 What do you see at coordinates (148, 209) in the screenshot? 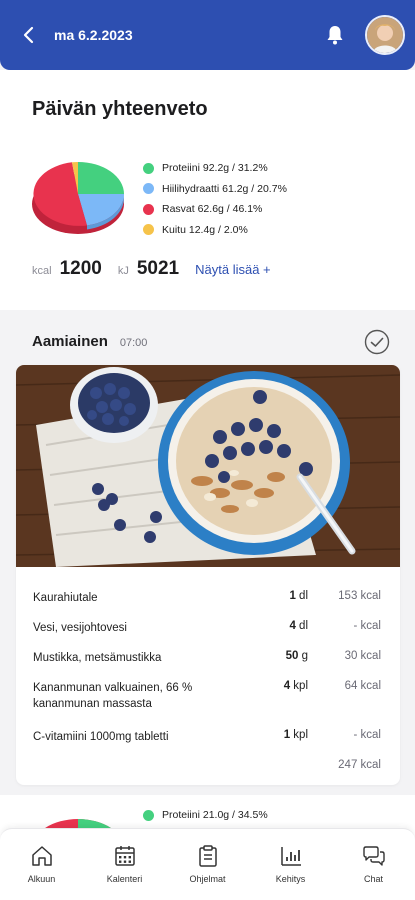
I see `fat-dot-icon` at bounding box center [148, 209].